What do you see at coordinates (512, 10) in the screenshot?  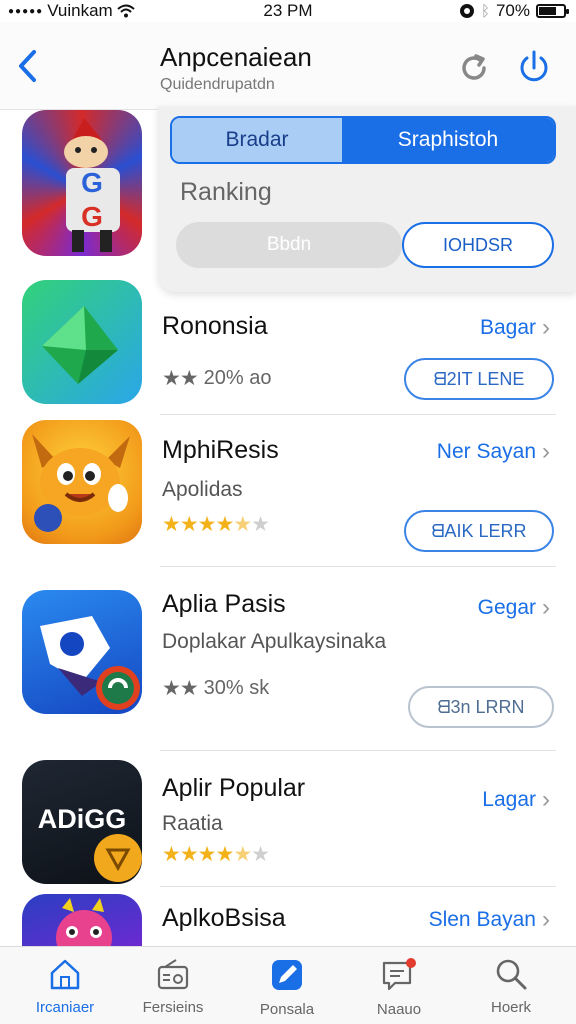 I see `battery-percent: 70%` at bounding box center [512, 10].